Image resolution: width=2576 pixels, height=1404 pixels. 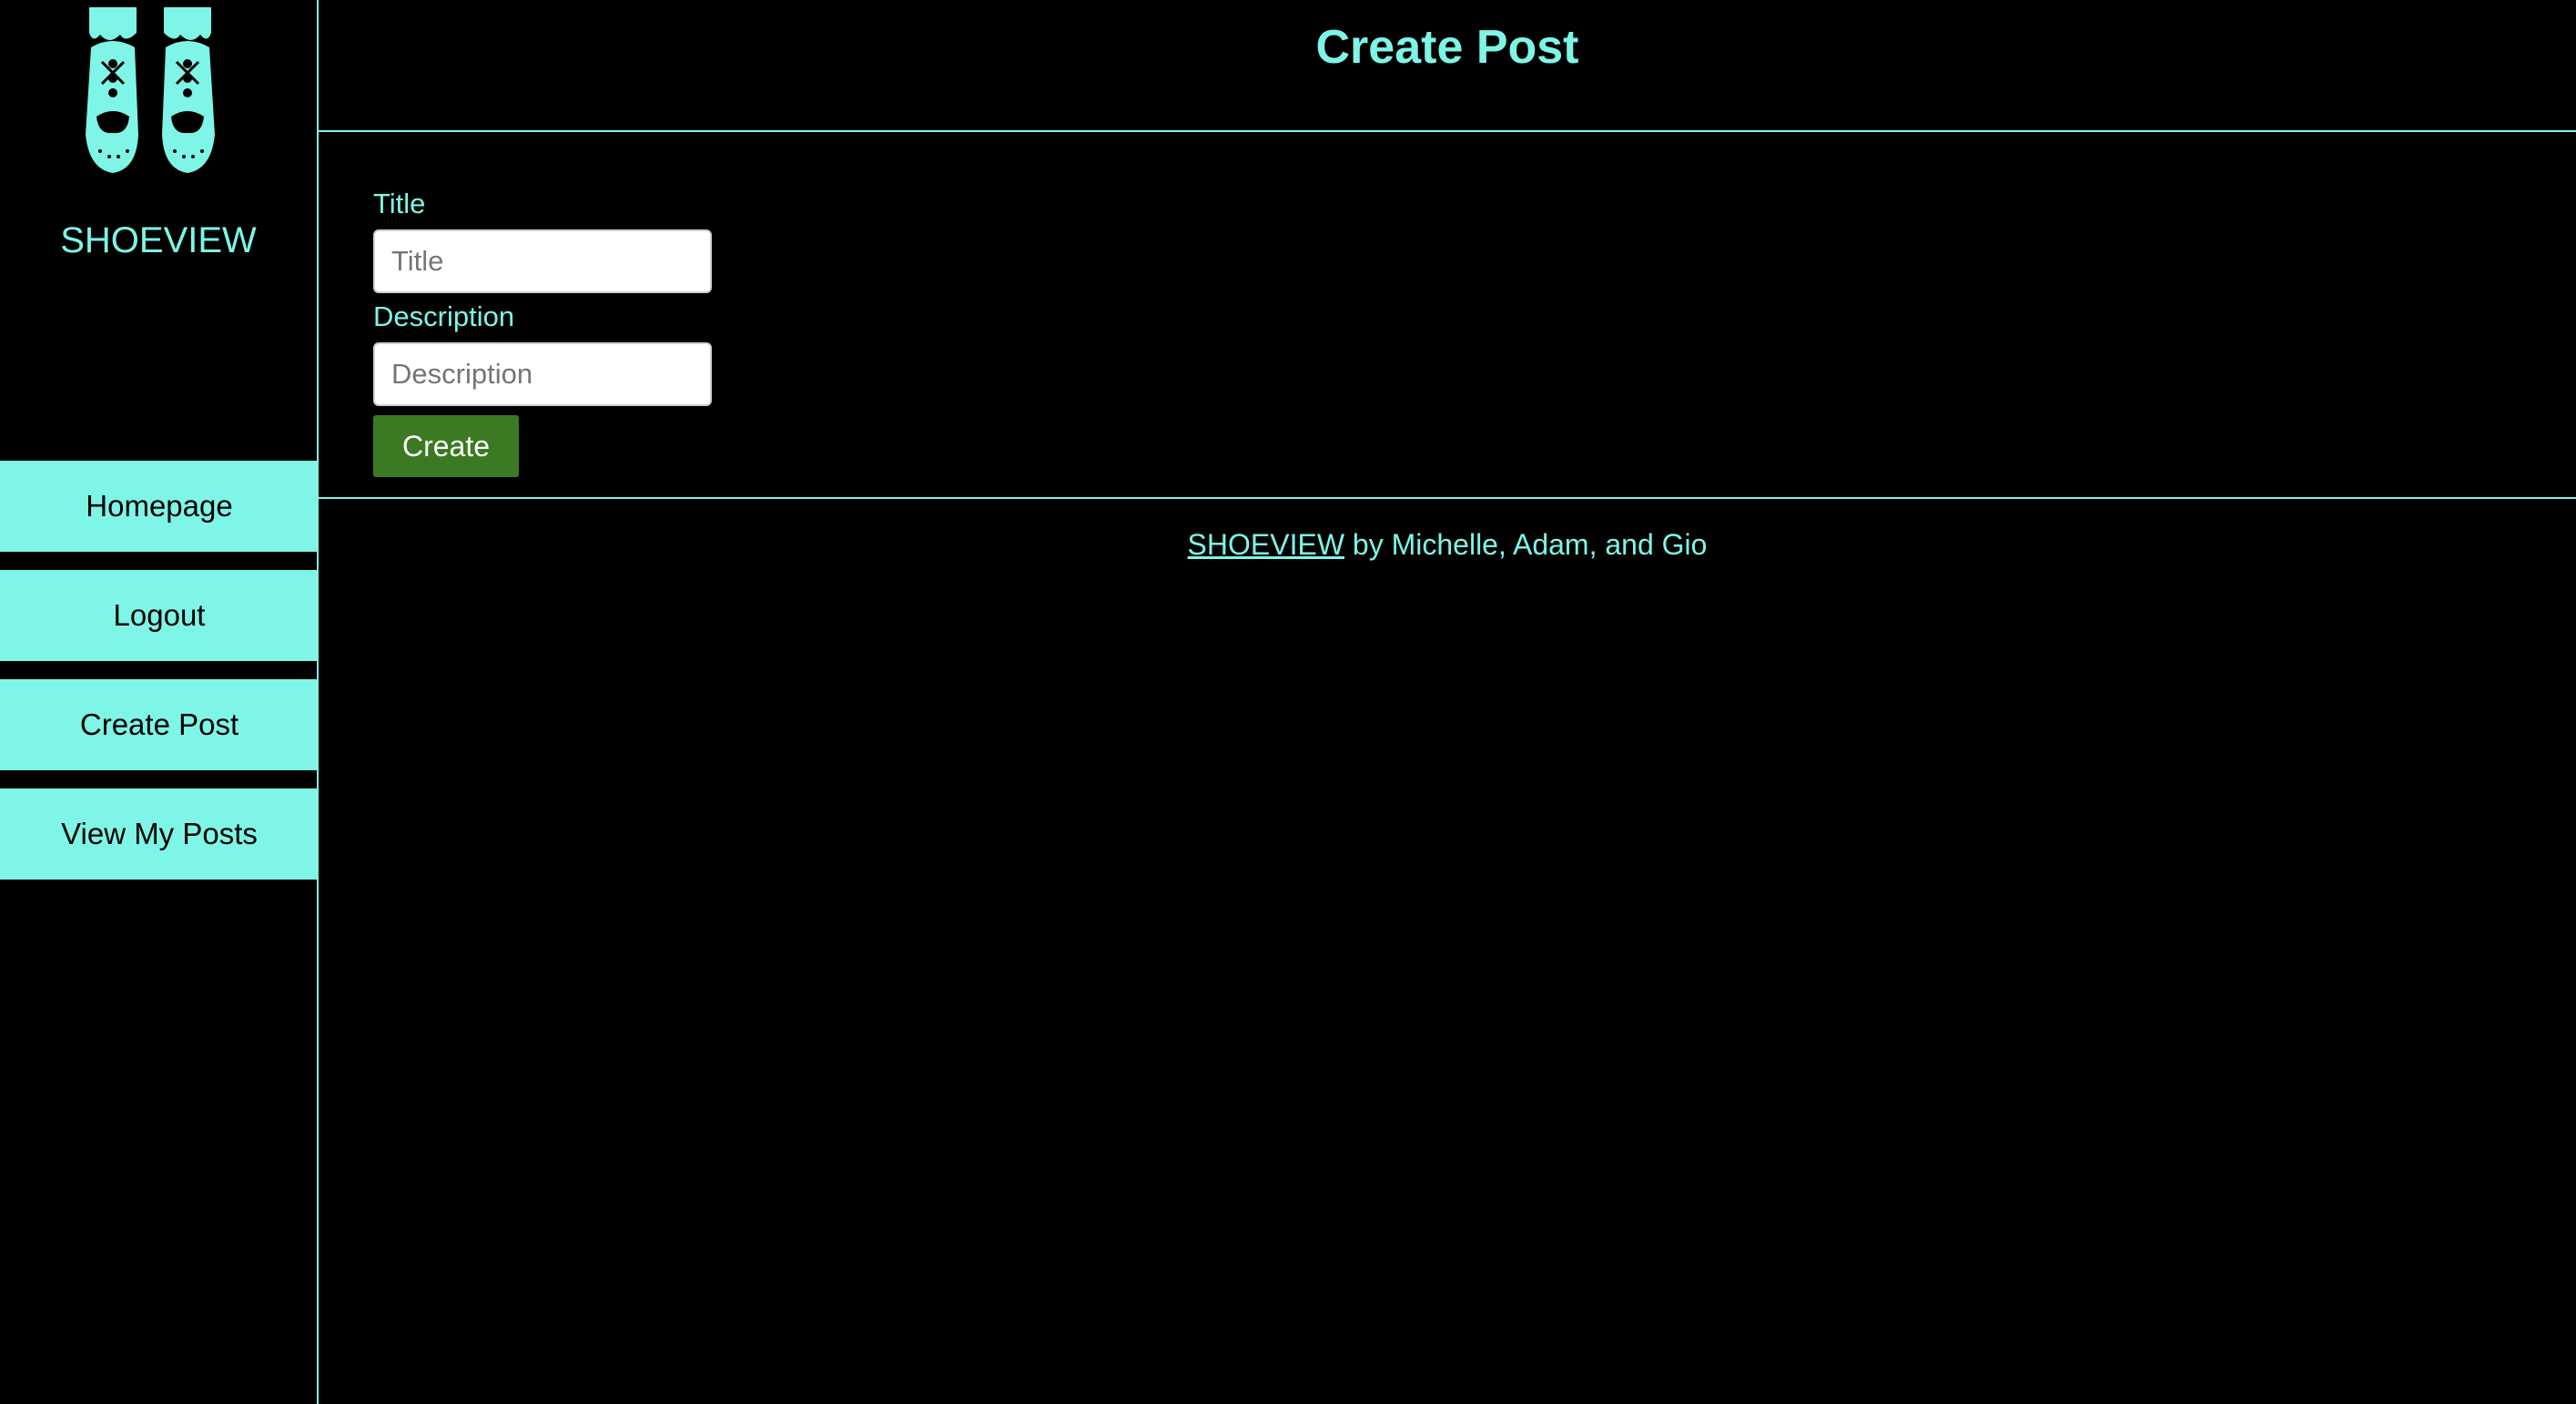 I want to click on footer-credit: by Michelle, Adam, and Gio, so click(x=1526, y=544).